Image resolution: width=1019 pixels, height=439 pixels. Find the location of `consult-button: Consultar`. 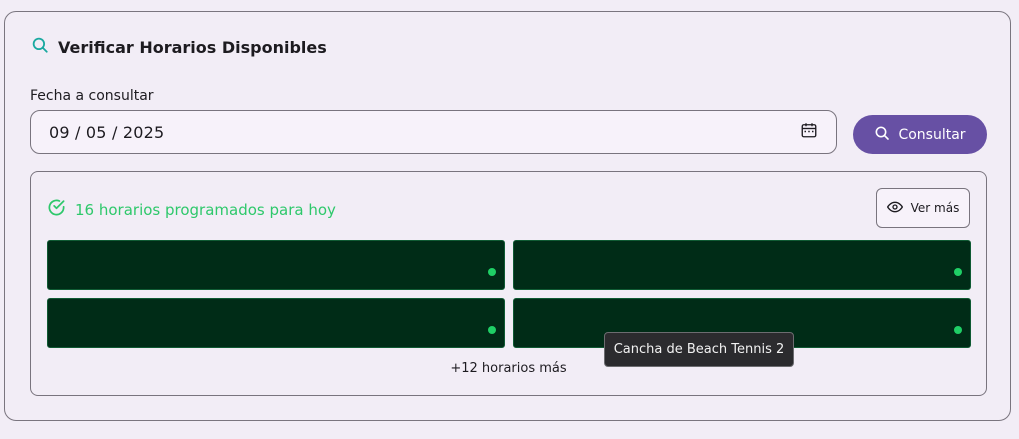

consult-button: Consultar is located at coordinates (920, 134).